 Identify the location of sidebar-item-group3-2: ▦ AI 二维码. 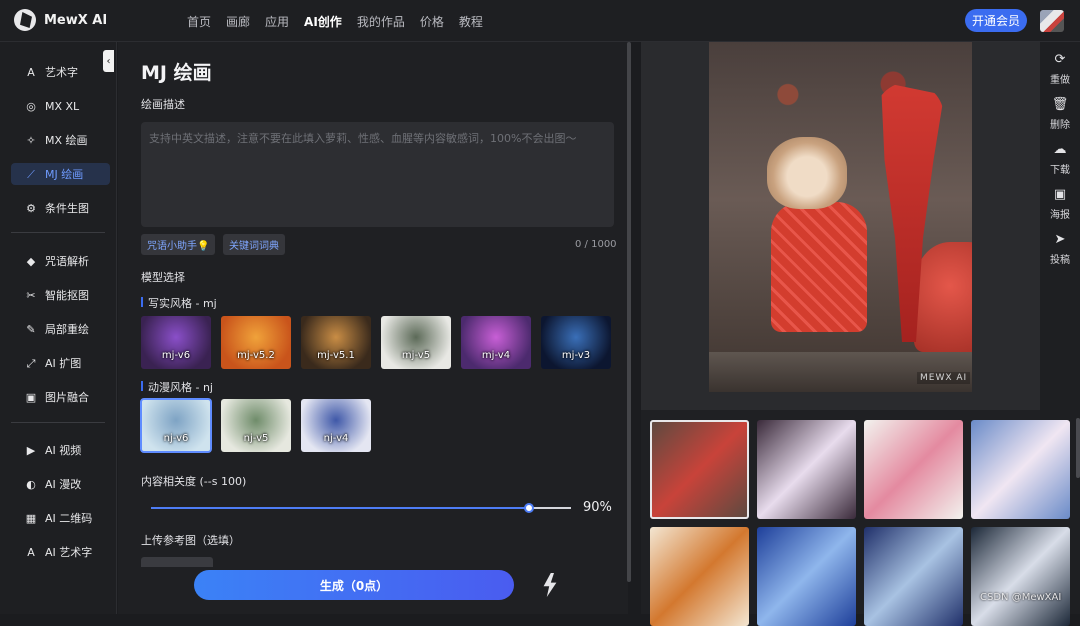
(60, 518).